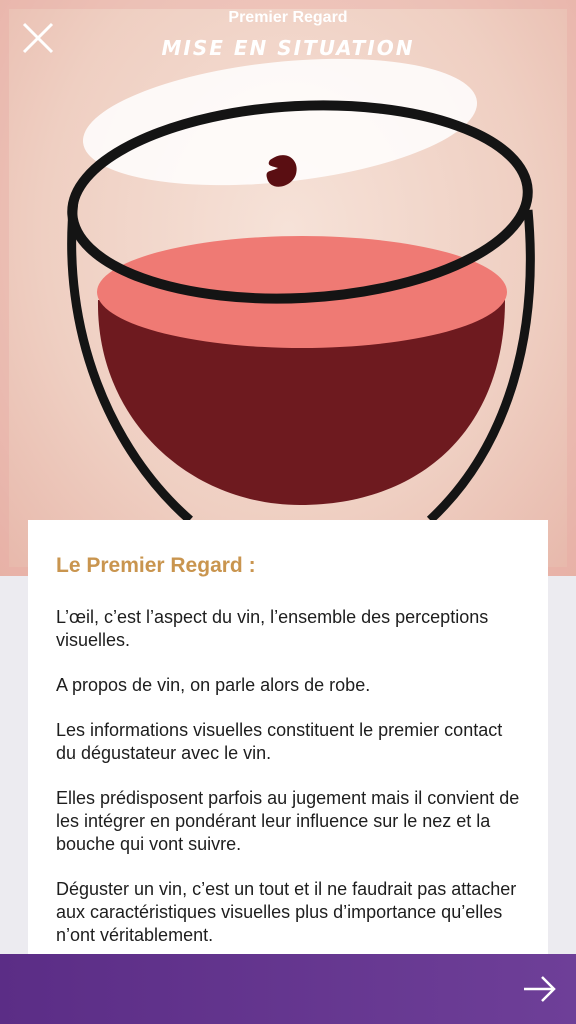  I want to click on page-subtitle: MISE EN SITUATION, so click(288, 48).